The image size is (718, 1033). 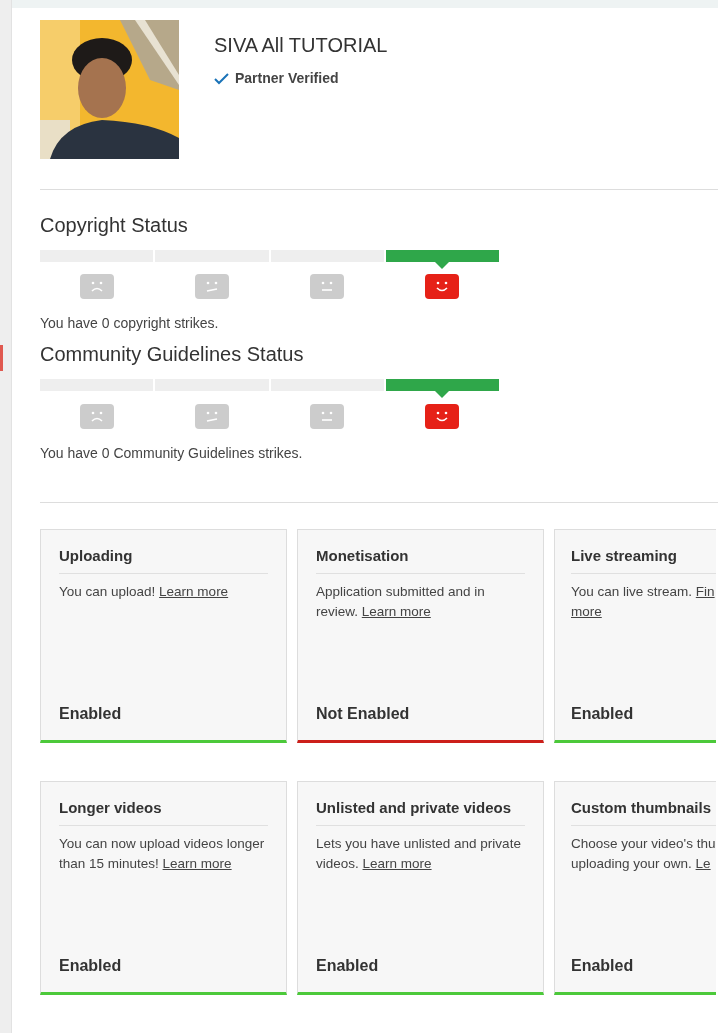 What do you see at coordinates (172, 453) in the screenshot?
I see `strike-message: You have 0 Community Guidelines strikes.` at bounding box center [172, 453].